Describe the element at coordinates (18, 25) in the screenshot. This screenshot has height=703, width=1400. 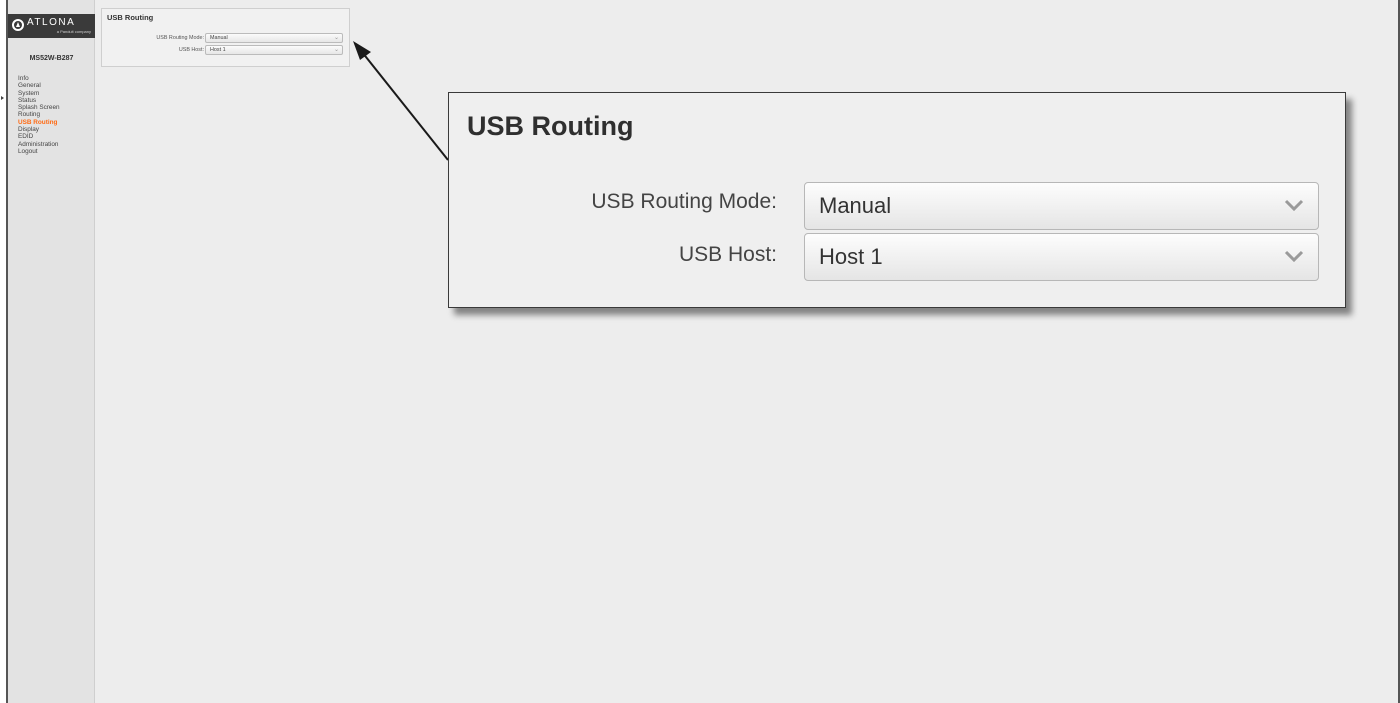
I see `atlona-logo-icon` at that location.